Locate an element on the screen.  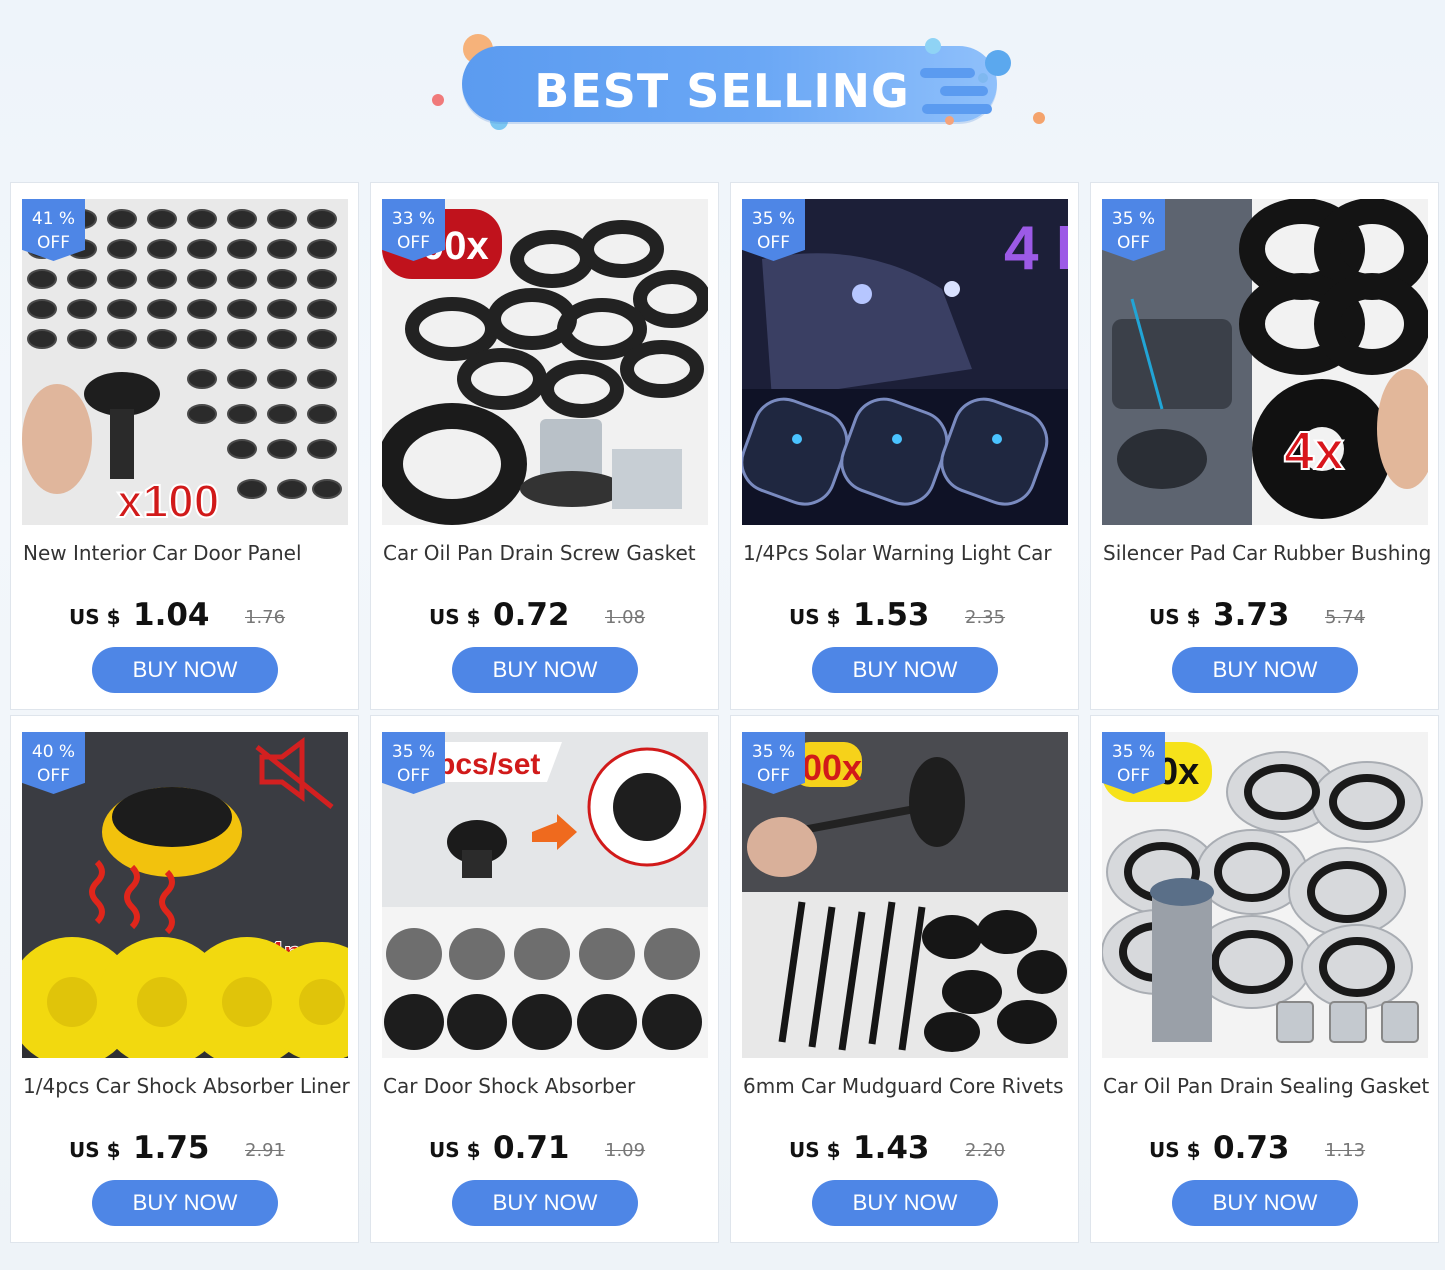
original-price: 1.08 is located at coordinates (625, 617).